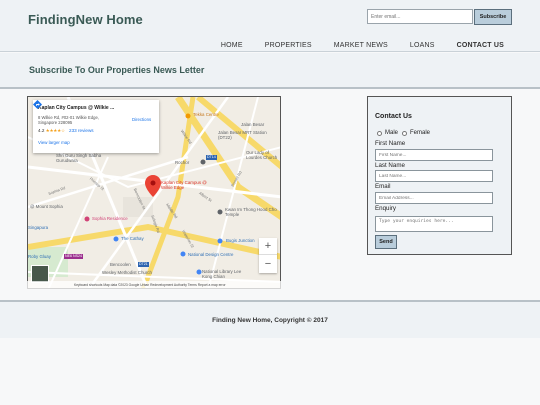 The height and width of the screenshot is (405, 540). What do you see at coordinates (390, 143) in the screenshot?
I see `first-name-label: First Name` at bounding box center [390, 143].